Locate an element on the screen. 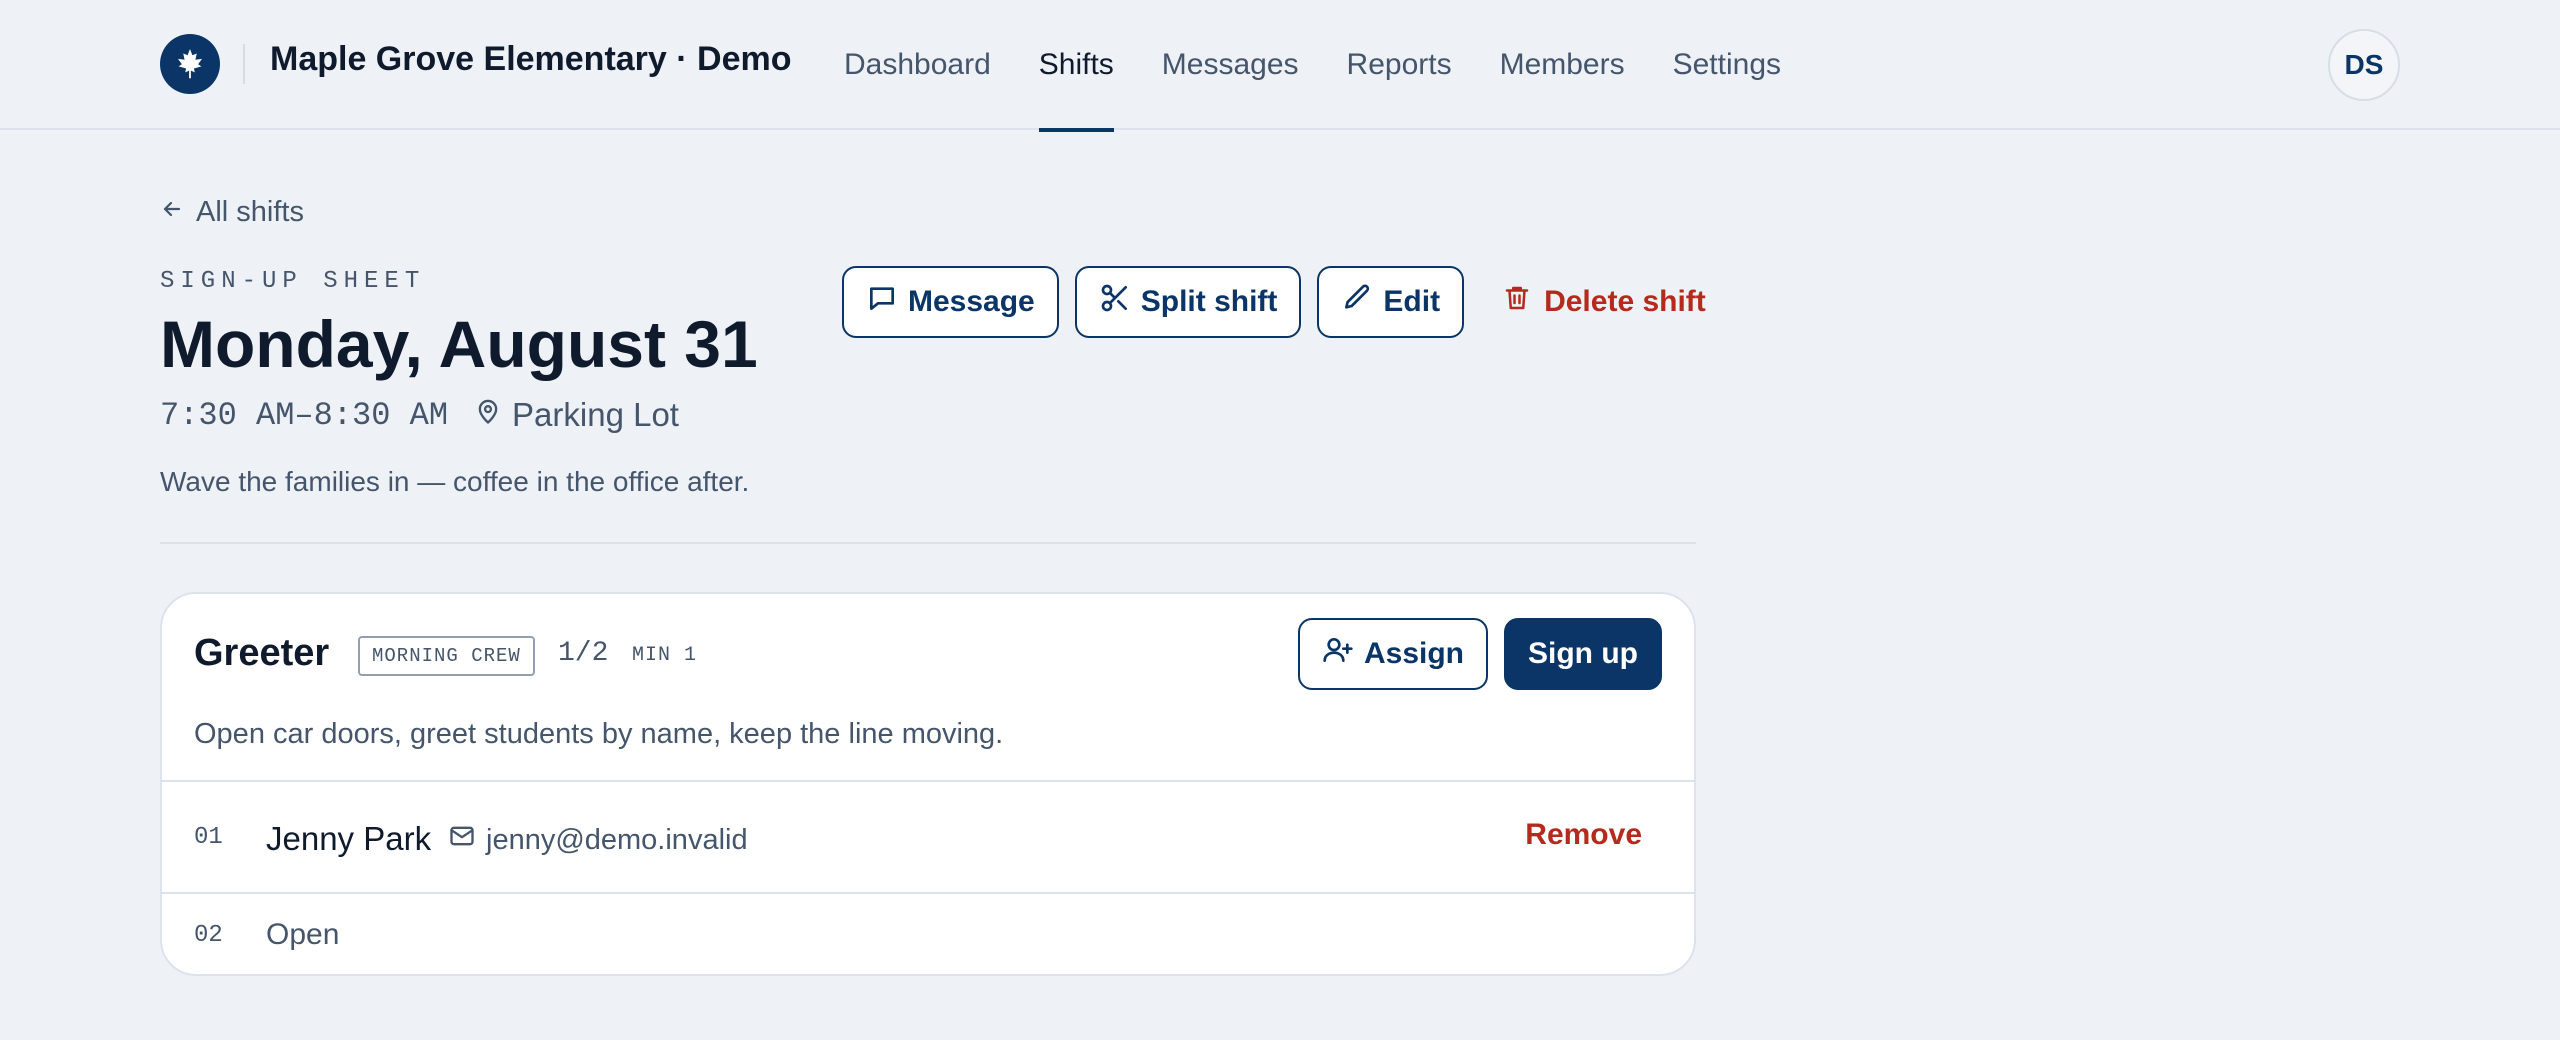 Image resolution: width=2560 pixels, height=1040 pixels. org-name: Maple Grove Elementary · Demo is located at coordinates (531, 59).